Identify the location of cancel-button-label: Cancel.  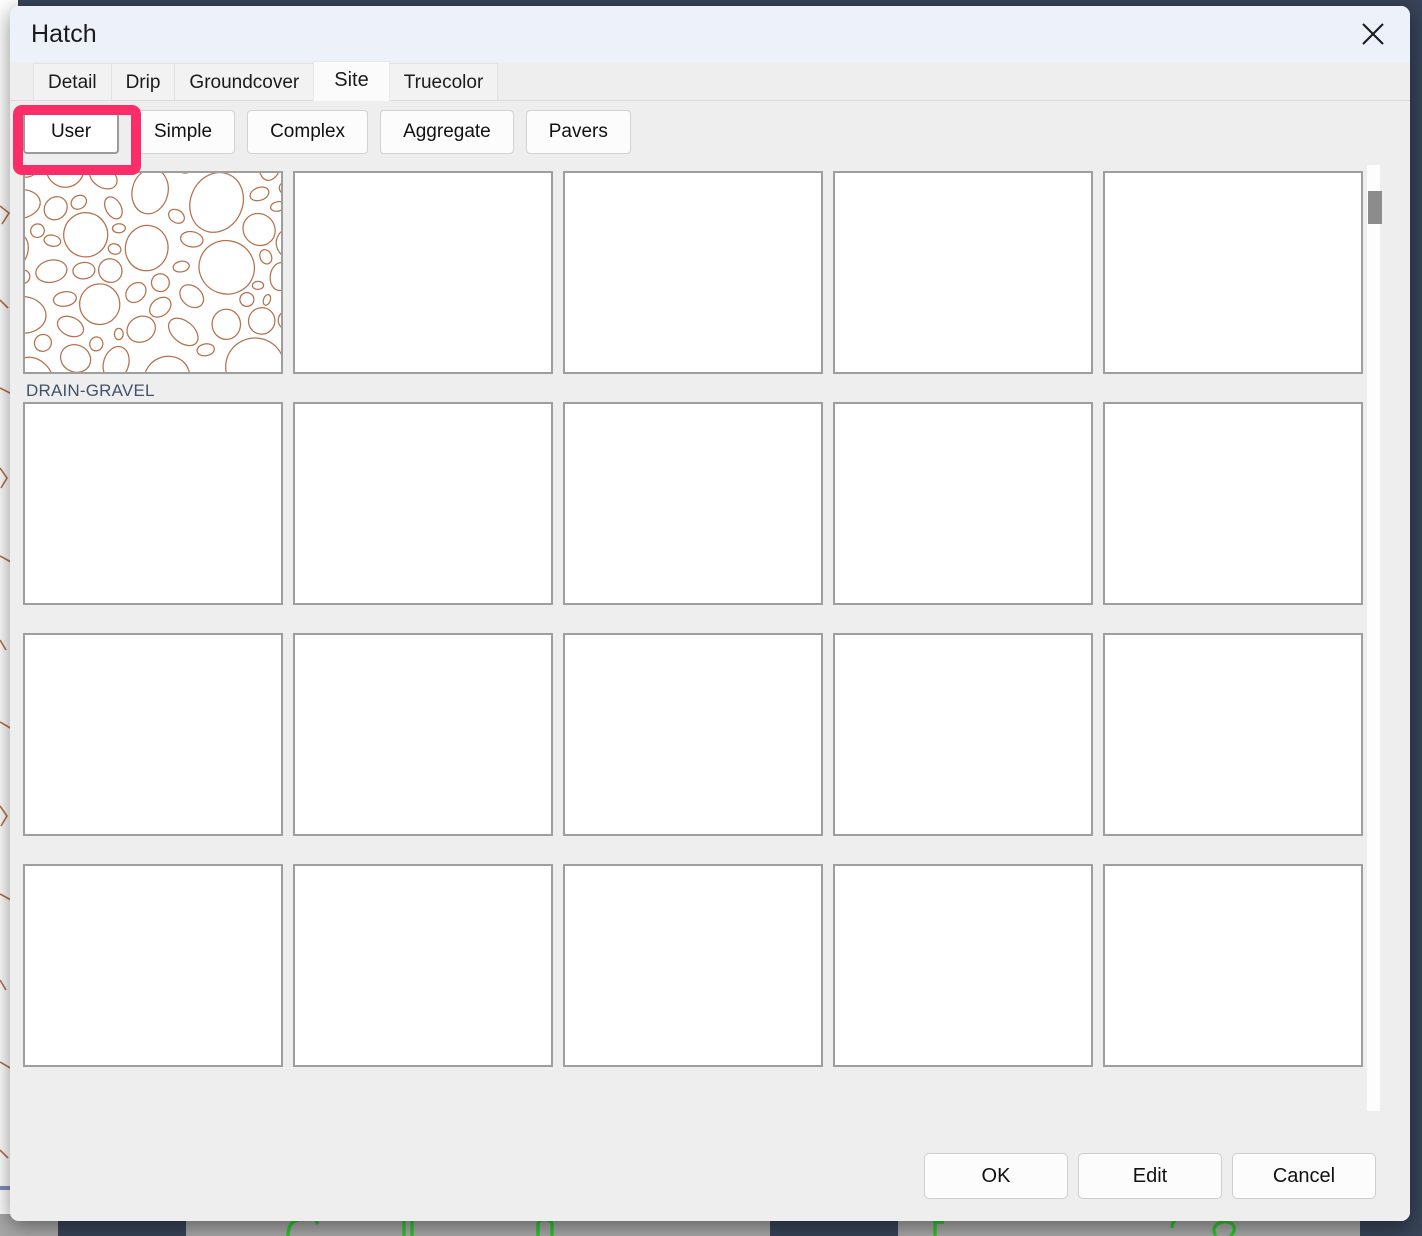
(1304, 1175).